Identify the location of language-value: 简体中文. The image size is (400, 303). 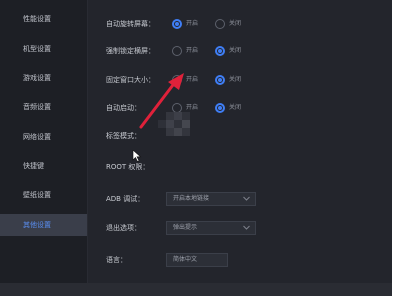
(185, 259).